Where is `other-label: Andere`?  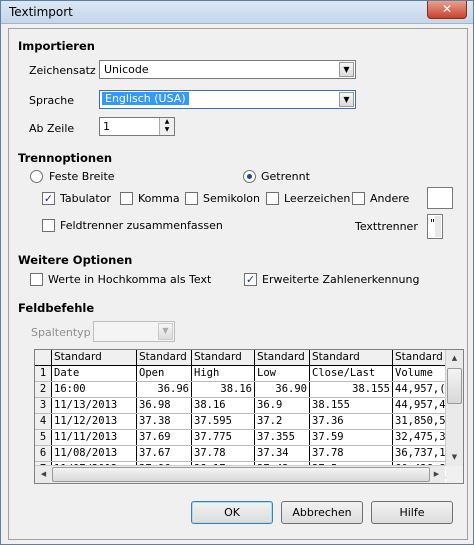 other-label: Andere is located at coordinates (389, 198).